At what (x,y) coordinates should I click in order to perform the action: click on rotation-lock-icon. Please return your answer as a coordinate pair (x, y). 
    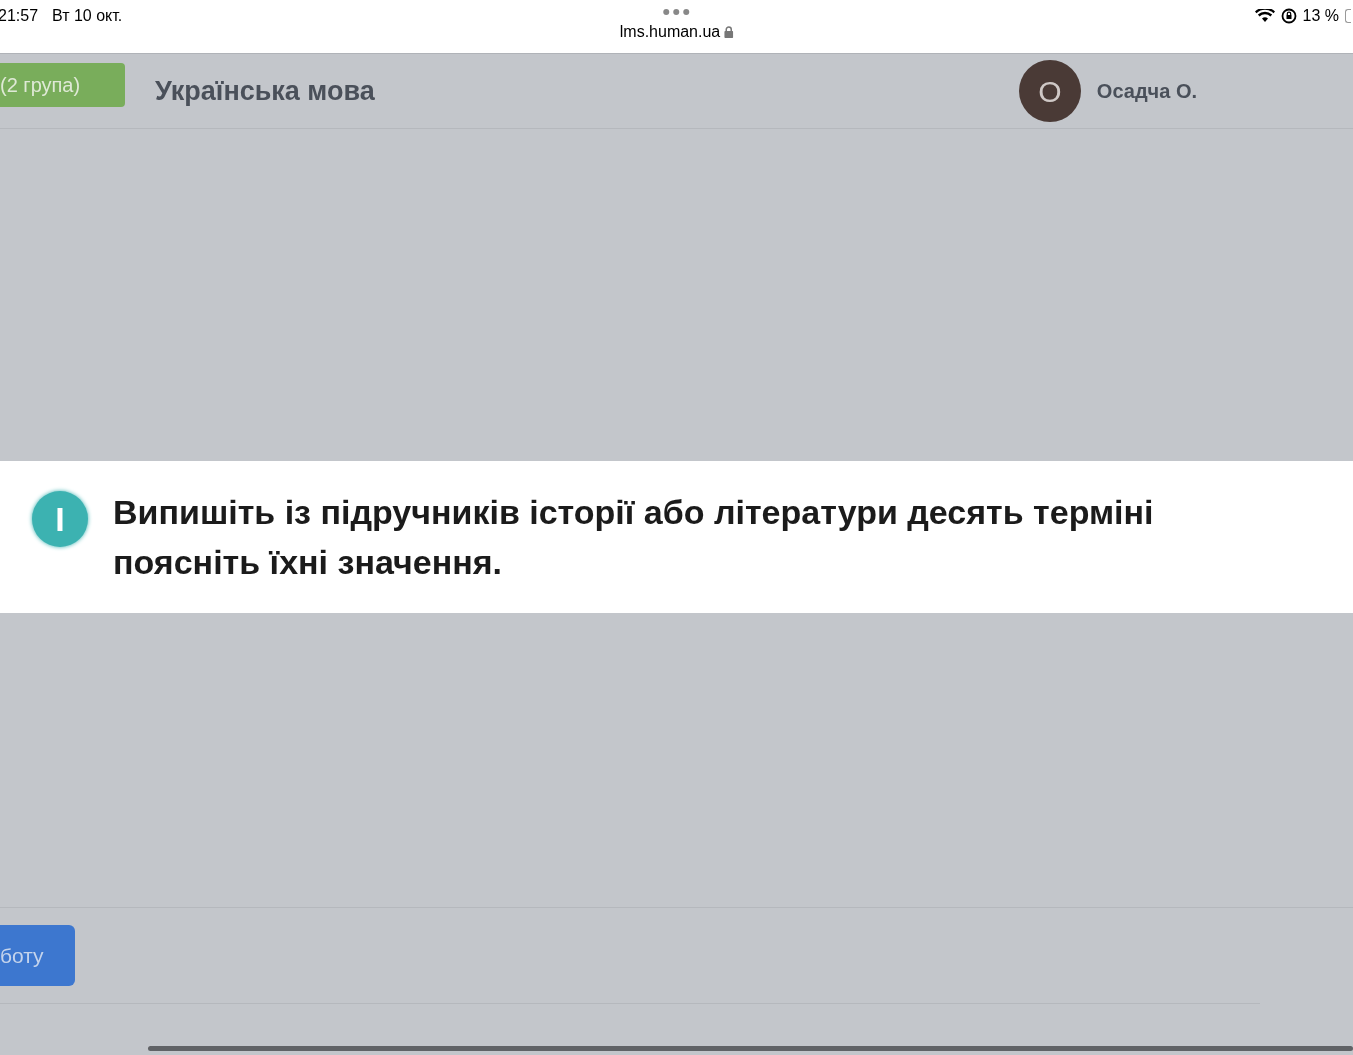
    Looking at the image, I should click on (1288, 16).